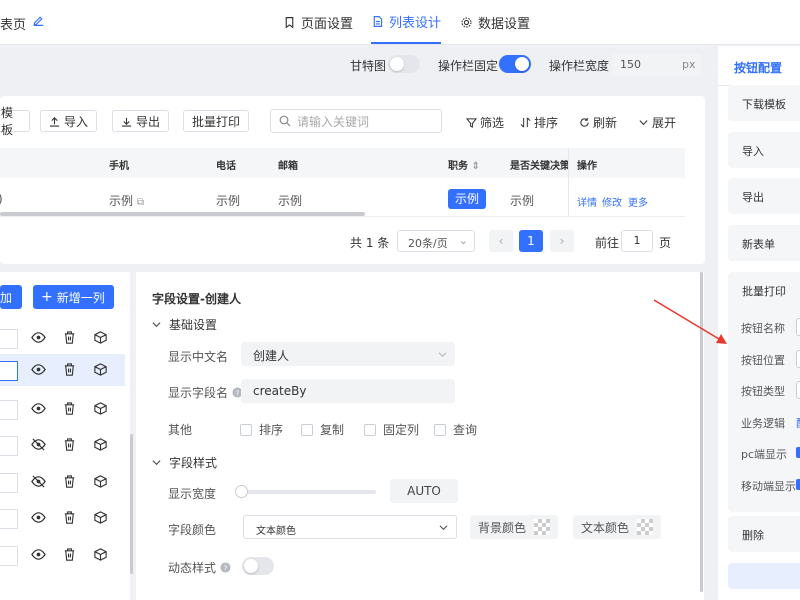 This screenshot has width=800, height=600. What do you see at coordinates (140, 202) in the screenshot?
I see `copy-icon: ⧉` at bounding box center [140, 202].